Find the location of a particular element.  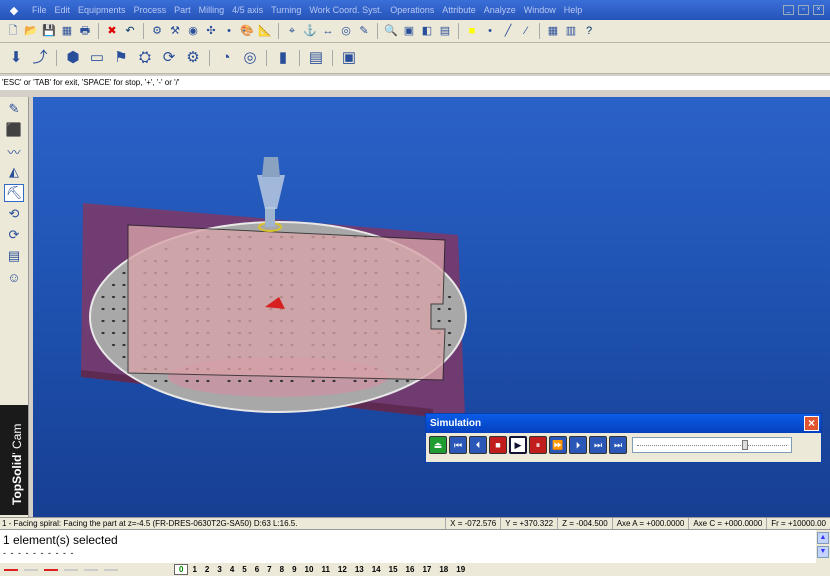

menu-item-equipments: Equipments is located at coordinates (102, 10).